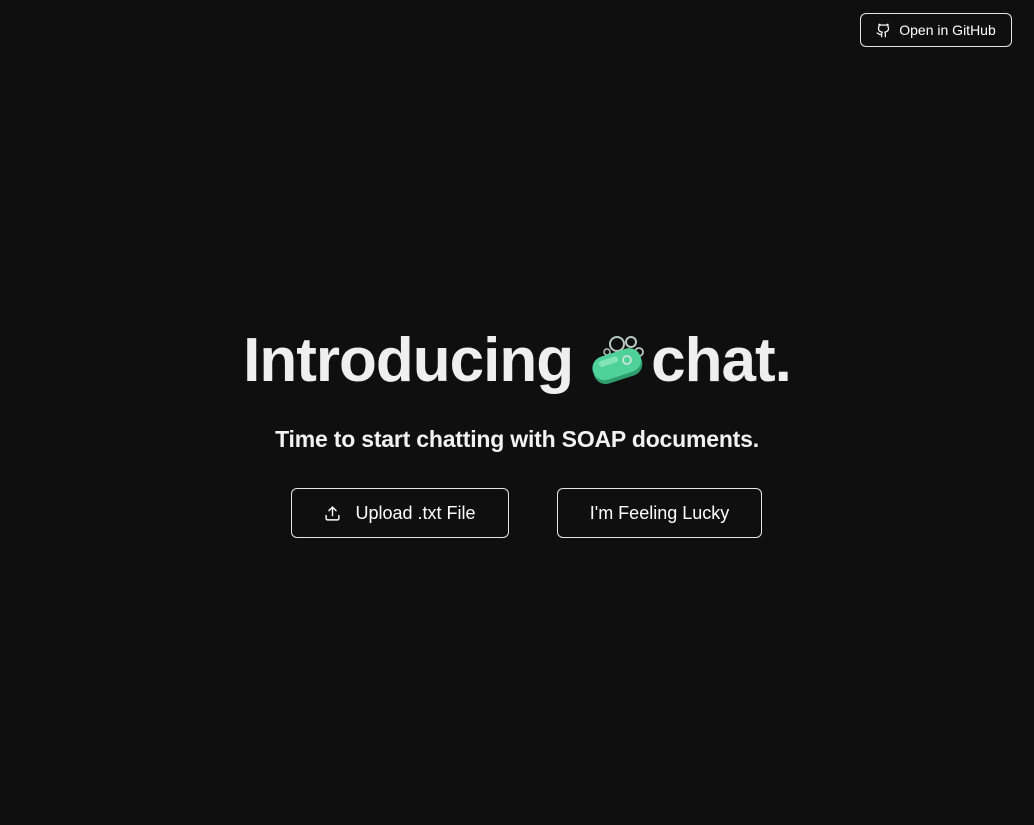 This screenshot has height=825, width=1034. Describe the element at coordinates (517, 513) in the screenshot. I see `action-buttons: Upload .txt File I'm Feeling Lucky` at that location.